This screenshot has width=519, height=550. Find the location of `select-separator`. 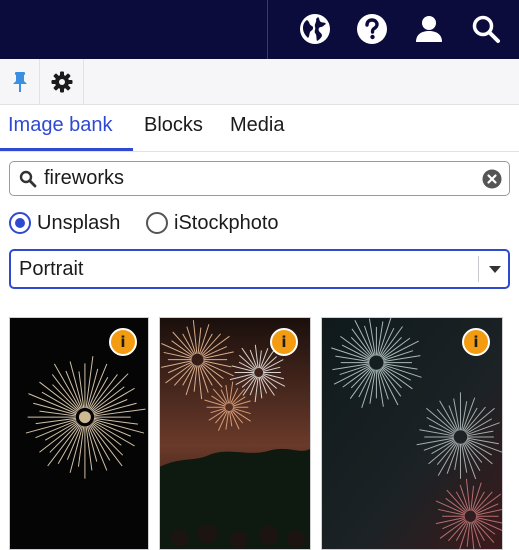

select-separator is located at coordinates (478, 269).